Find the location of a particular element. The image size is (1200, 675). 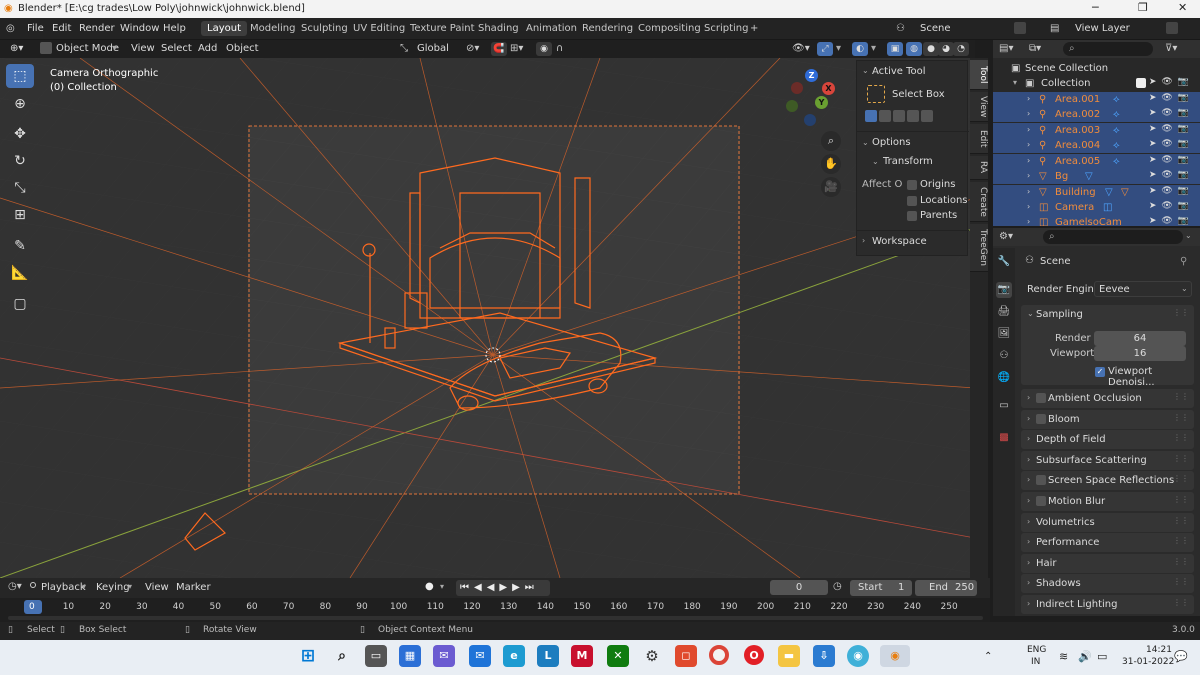

render-panel: › Performance ⋮⋮ is located at coordinates (1107, 543).